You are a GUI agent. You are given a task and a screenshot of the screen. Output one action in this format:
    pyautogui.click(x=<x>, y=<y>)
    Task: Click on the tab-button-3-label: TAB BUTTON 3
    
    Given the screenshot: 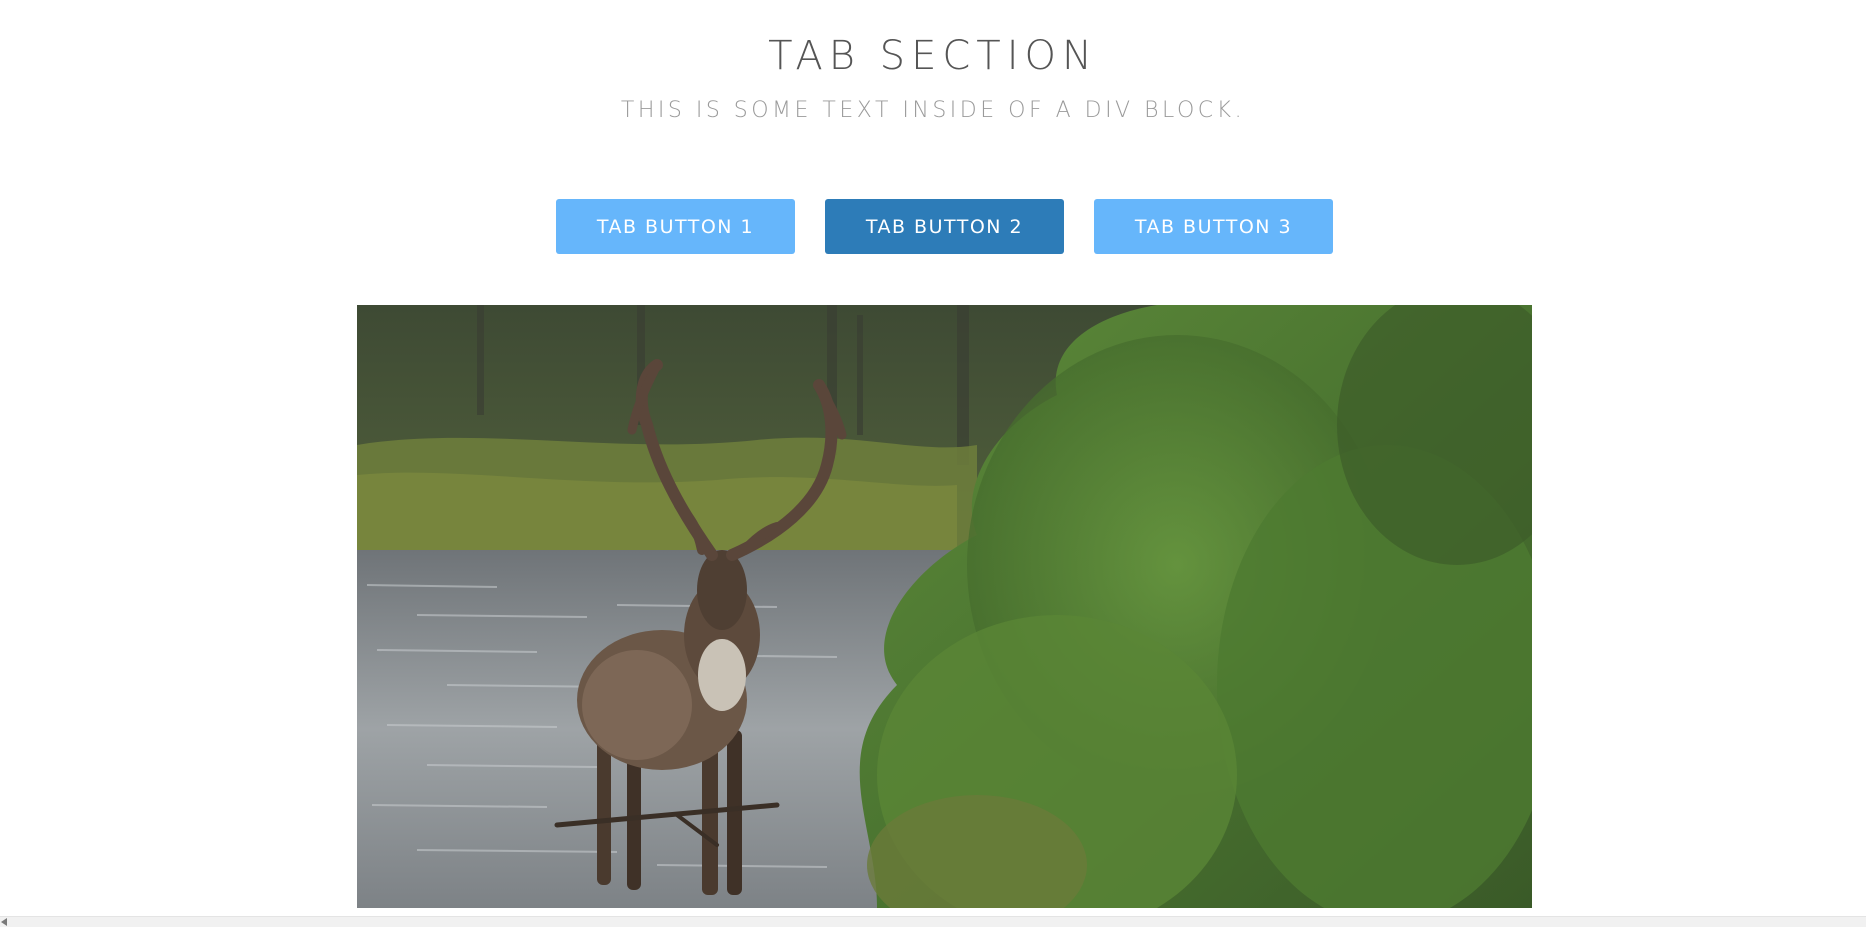 What is the action you would take?
    pyautogui.click(x=1213, y=226)
    